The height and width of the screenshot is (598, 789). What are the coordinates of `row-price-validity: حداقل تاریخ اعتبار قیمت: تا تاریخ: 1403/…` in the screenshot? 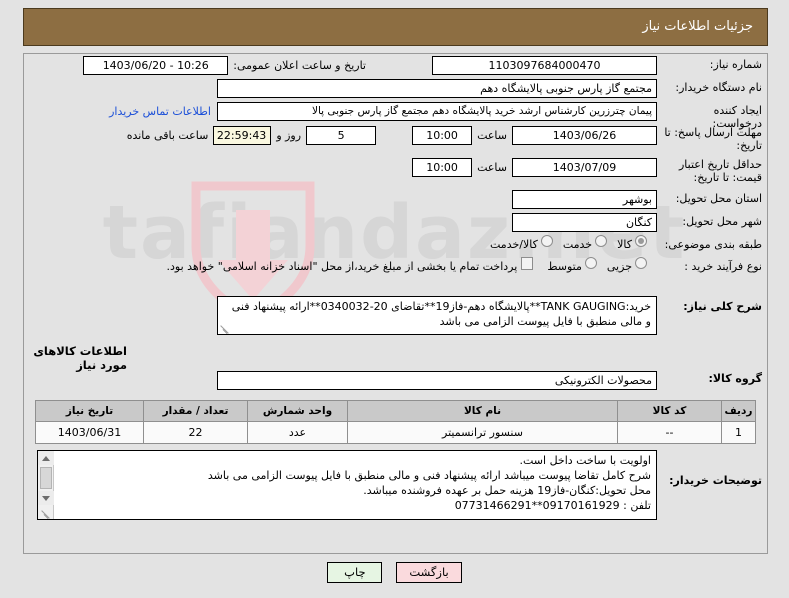 It's located at (395, 172).